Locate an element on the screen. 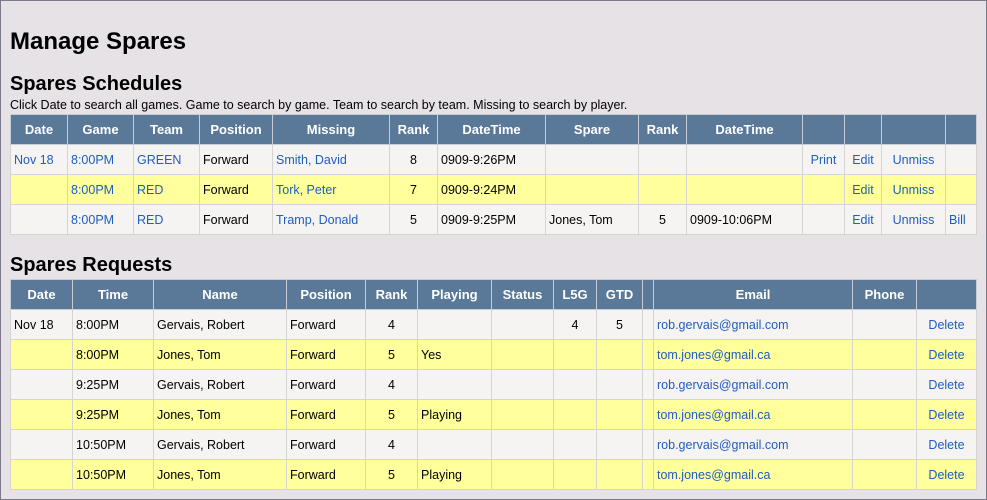  col-edit is located at coordinates (863, 129).